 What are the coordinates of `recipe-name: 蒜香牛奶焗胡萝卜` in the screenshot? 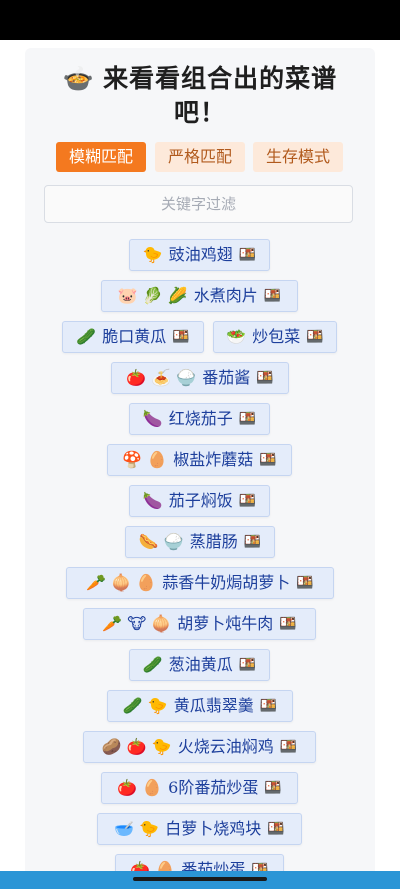 It's located at (226, 582).